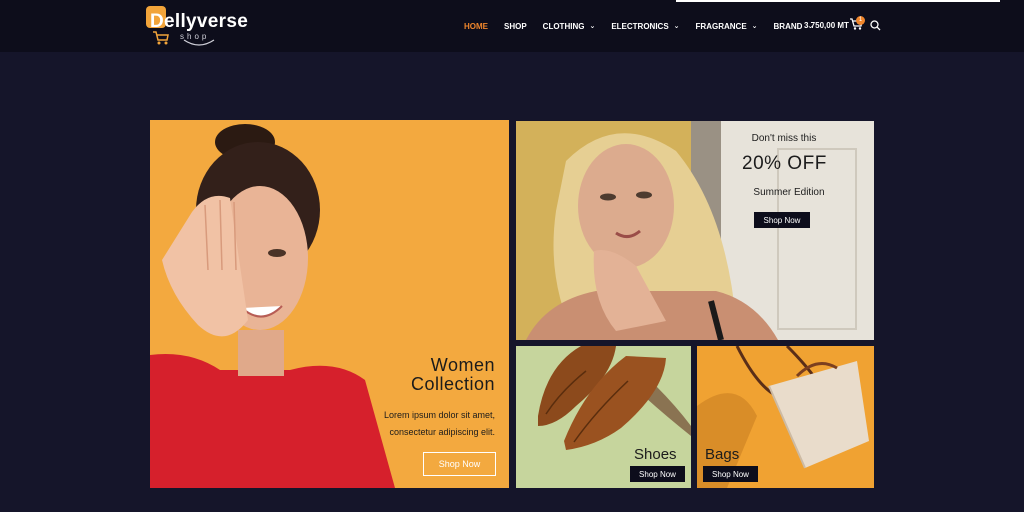 This screenshot has width=1024, height=512. Describe the element at coordinates (563, 26) in the screenshot. I see `nav-clothing-label: CLOTHING` at that location.